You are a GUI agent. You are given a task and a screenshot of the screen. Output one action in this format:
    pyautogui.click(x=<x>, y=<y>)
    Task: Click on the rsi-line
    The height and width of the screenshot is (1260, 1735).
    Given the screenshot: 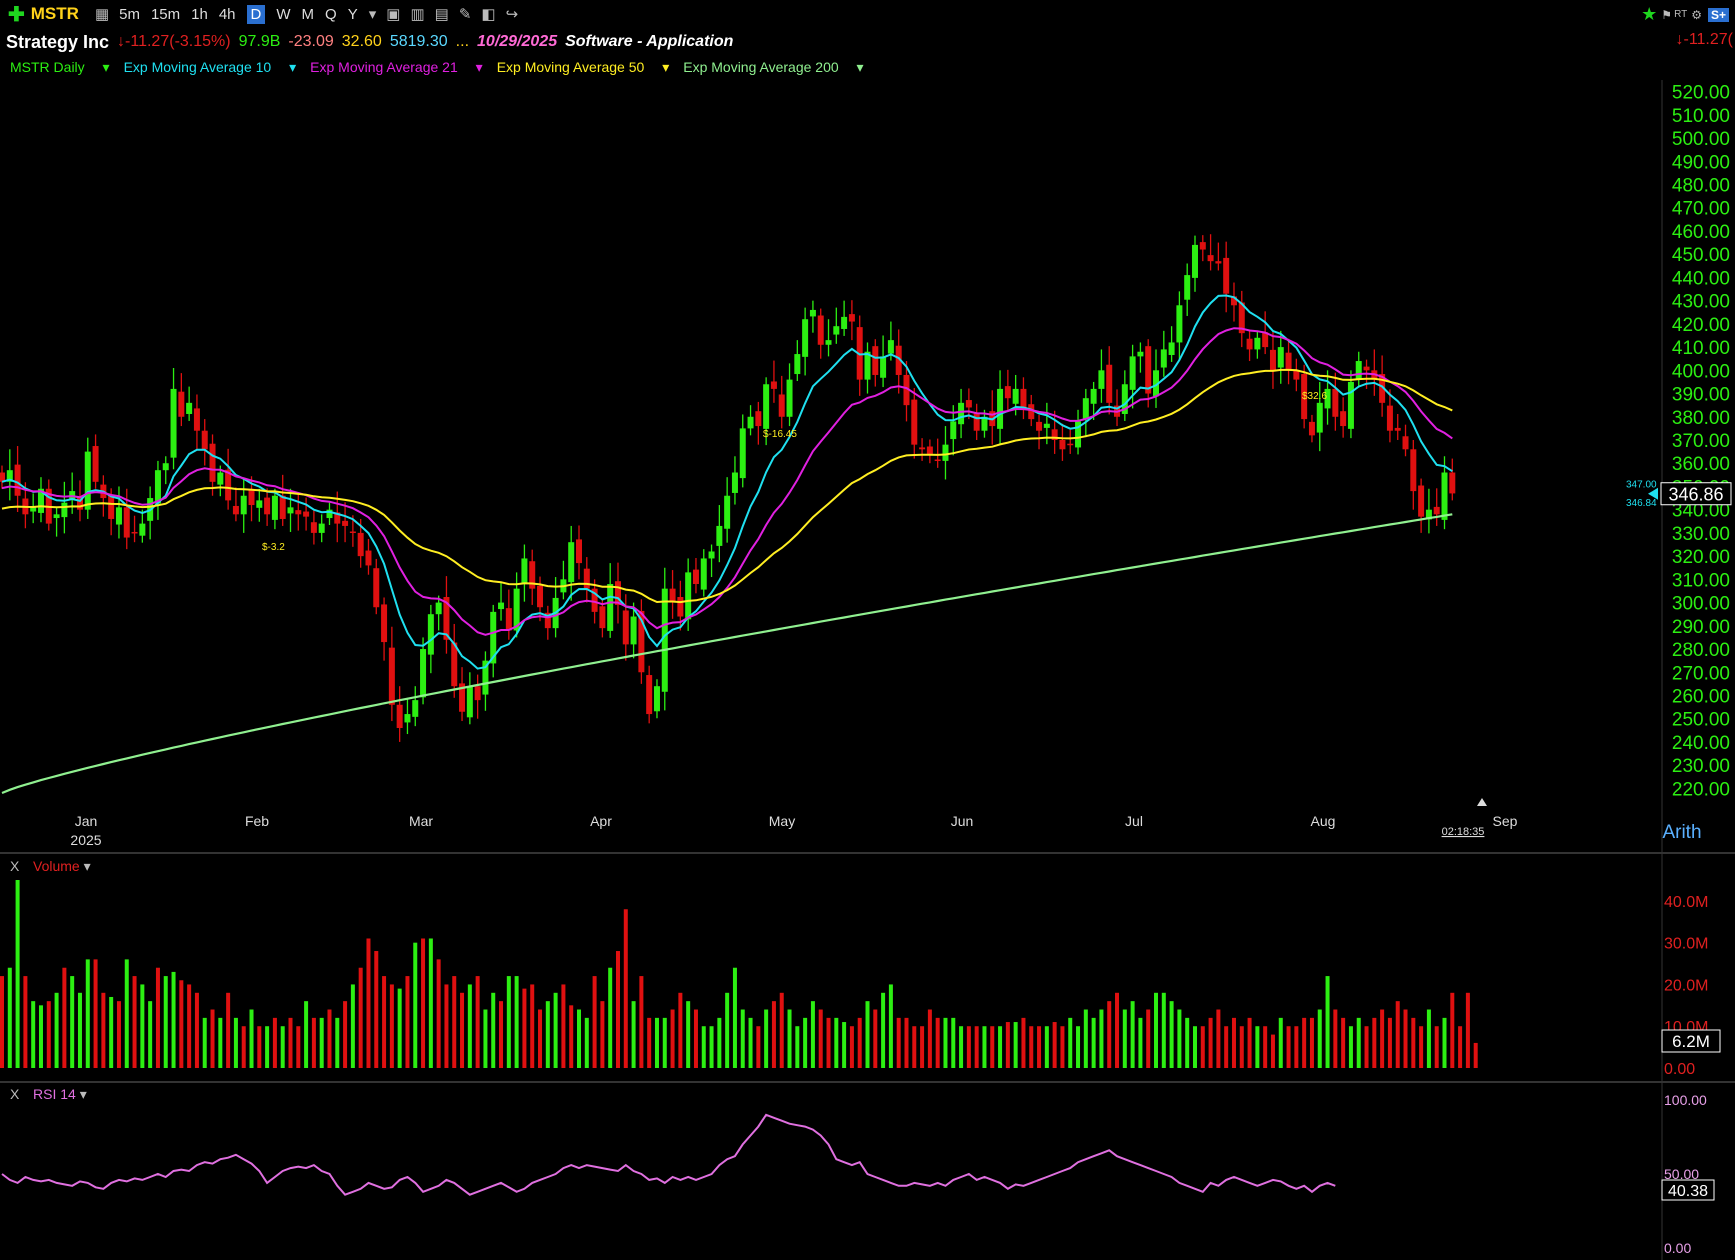 What is the action you would take?
    pyautogui.click(x=668, y=1154)
    